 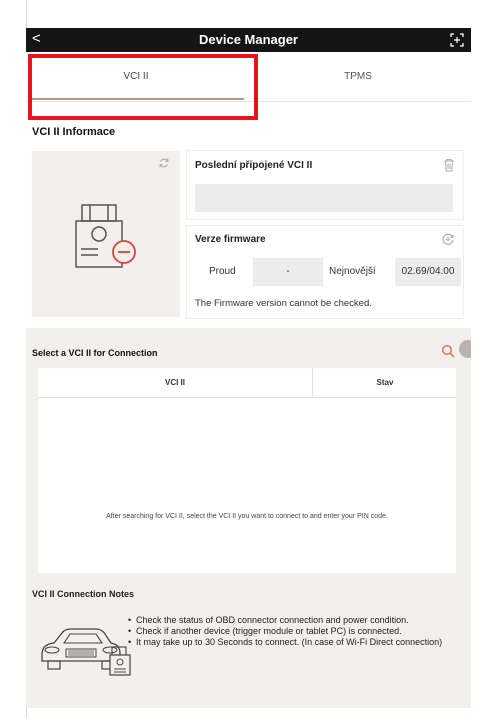 What do you see at coordinates (448, 351) in the screenshot?
I see `search-icon` at bounding box center [448, 351].